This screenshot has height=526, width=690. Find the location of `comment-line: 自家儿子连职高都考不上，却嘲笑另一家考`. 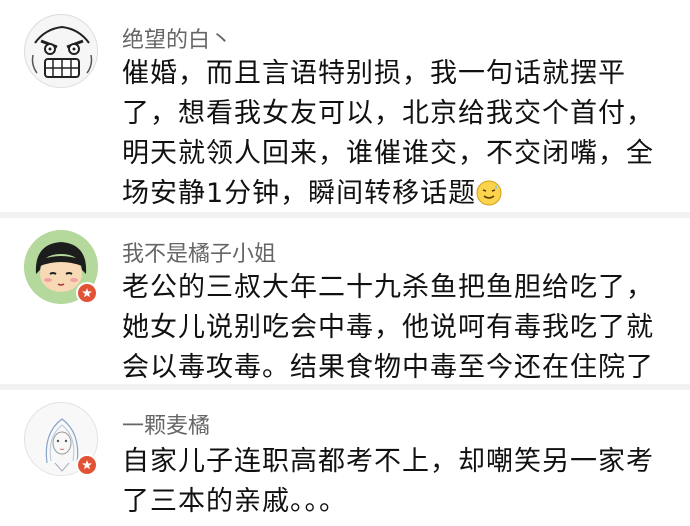

comment-line: 自家儿子连职高都考不上，却嘲笑另一家考 is located at coordinates (388, 461).